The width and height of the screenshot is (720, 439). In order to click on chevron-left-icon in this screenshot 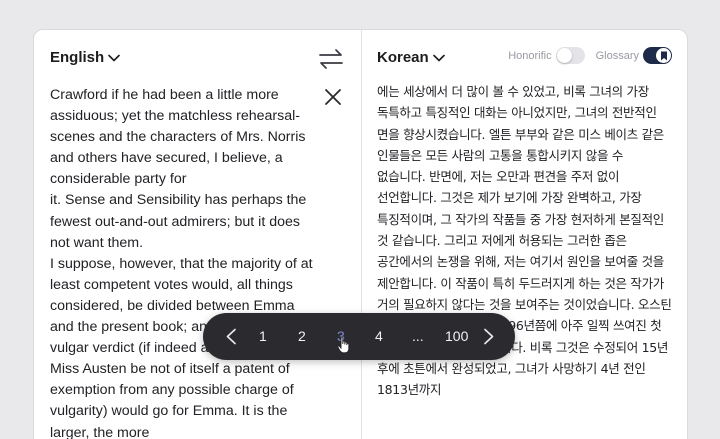, I will do `click(231, 336)`.